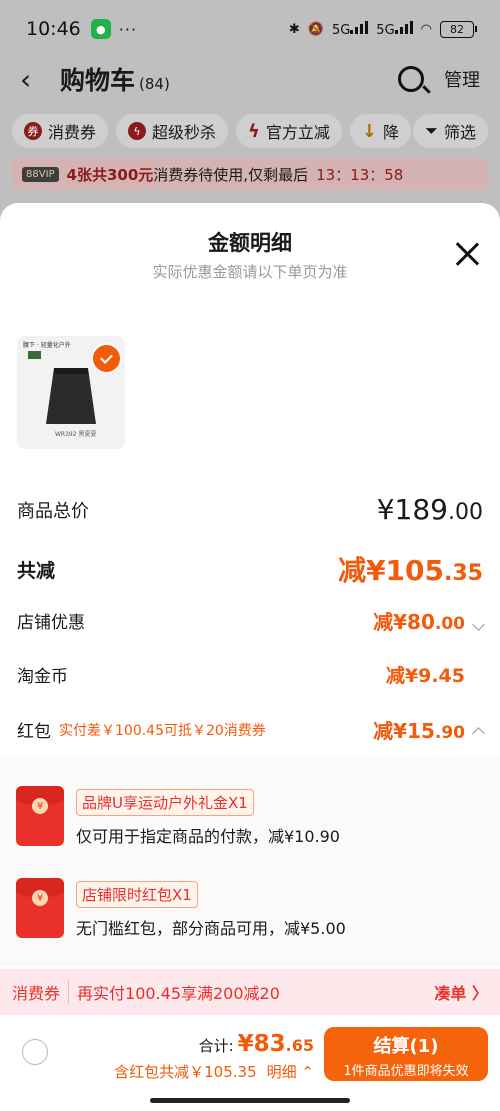  I want to click on shop-discount-int: 减¥80, so click(404, 622).